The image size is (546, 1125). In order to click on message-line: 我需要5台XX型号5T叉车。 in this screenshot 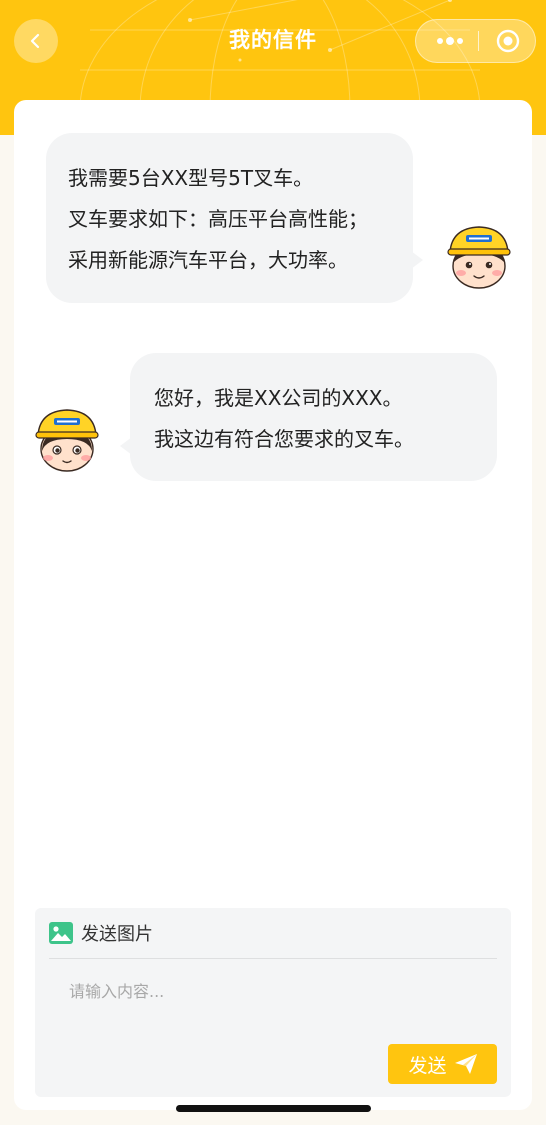, I will do `click(191, 178)`.